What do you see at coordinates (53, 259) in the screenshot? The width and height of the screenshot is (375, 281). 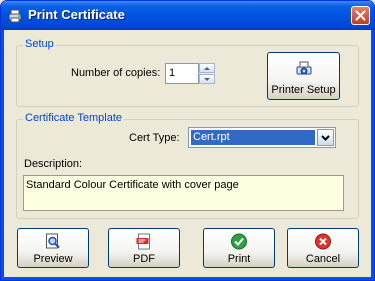 I see `preview-label: Preview` at bounding box center [53, 259].